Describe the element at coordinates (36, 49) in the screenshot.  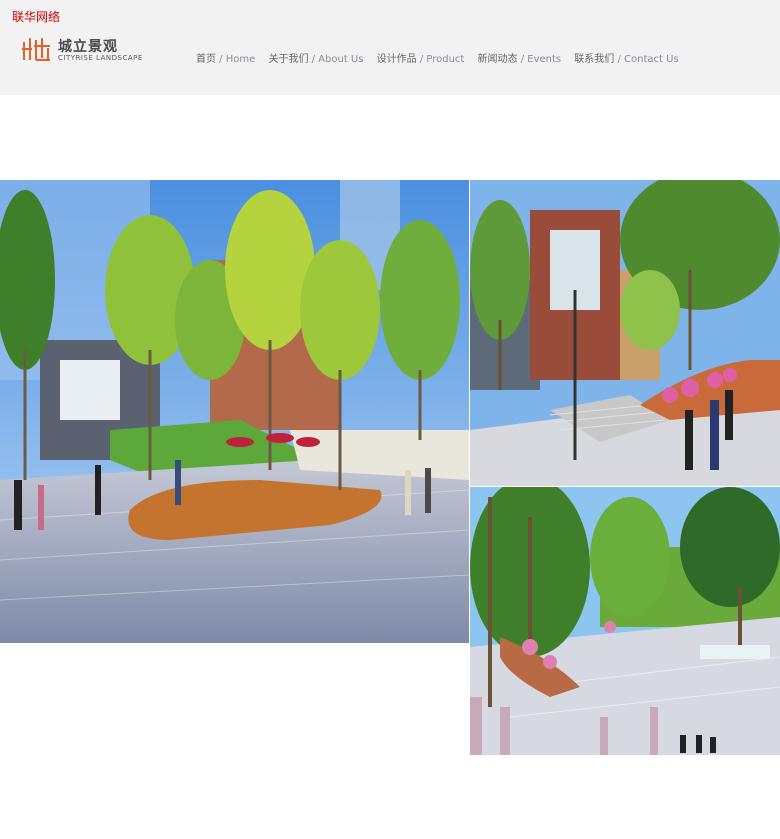
I see `logo-mark-icon` at that location.